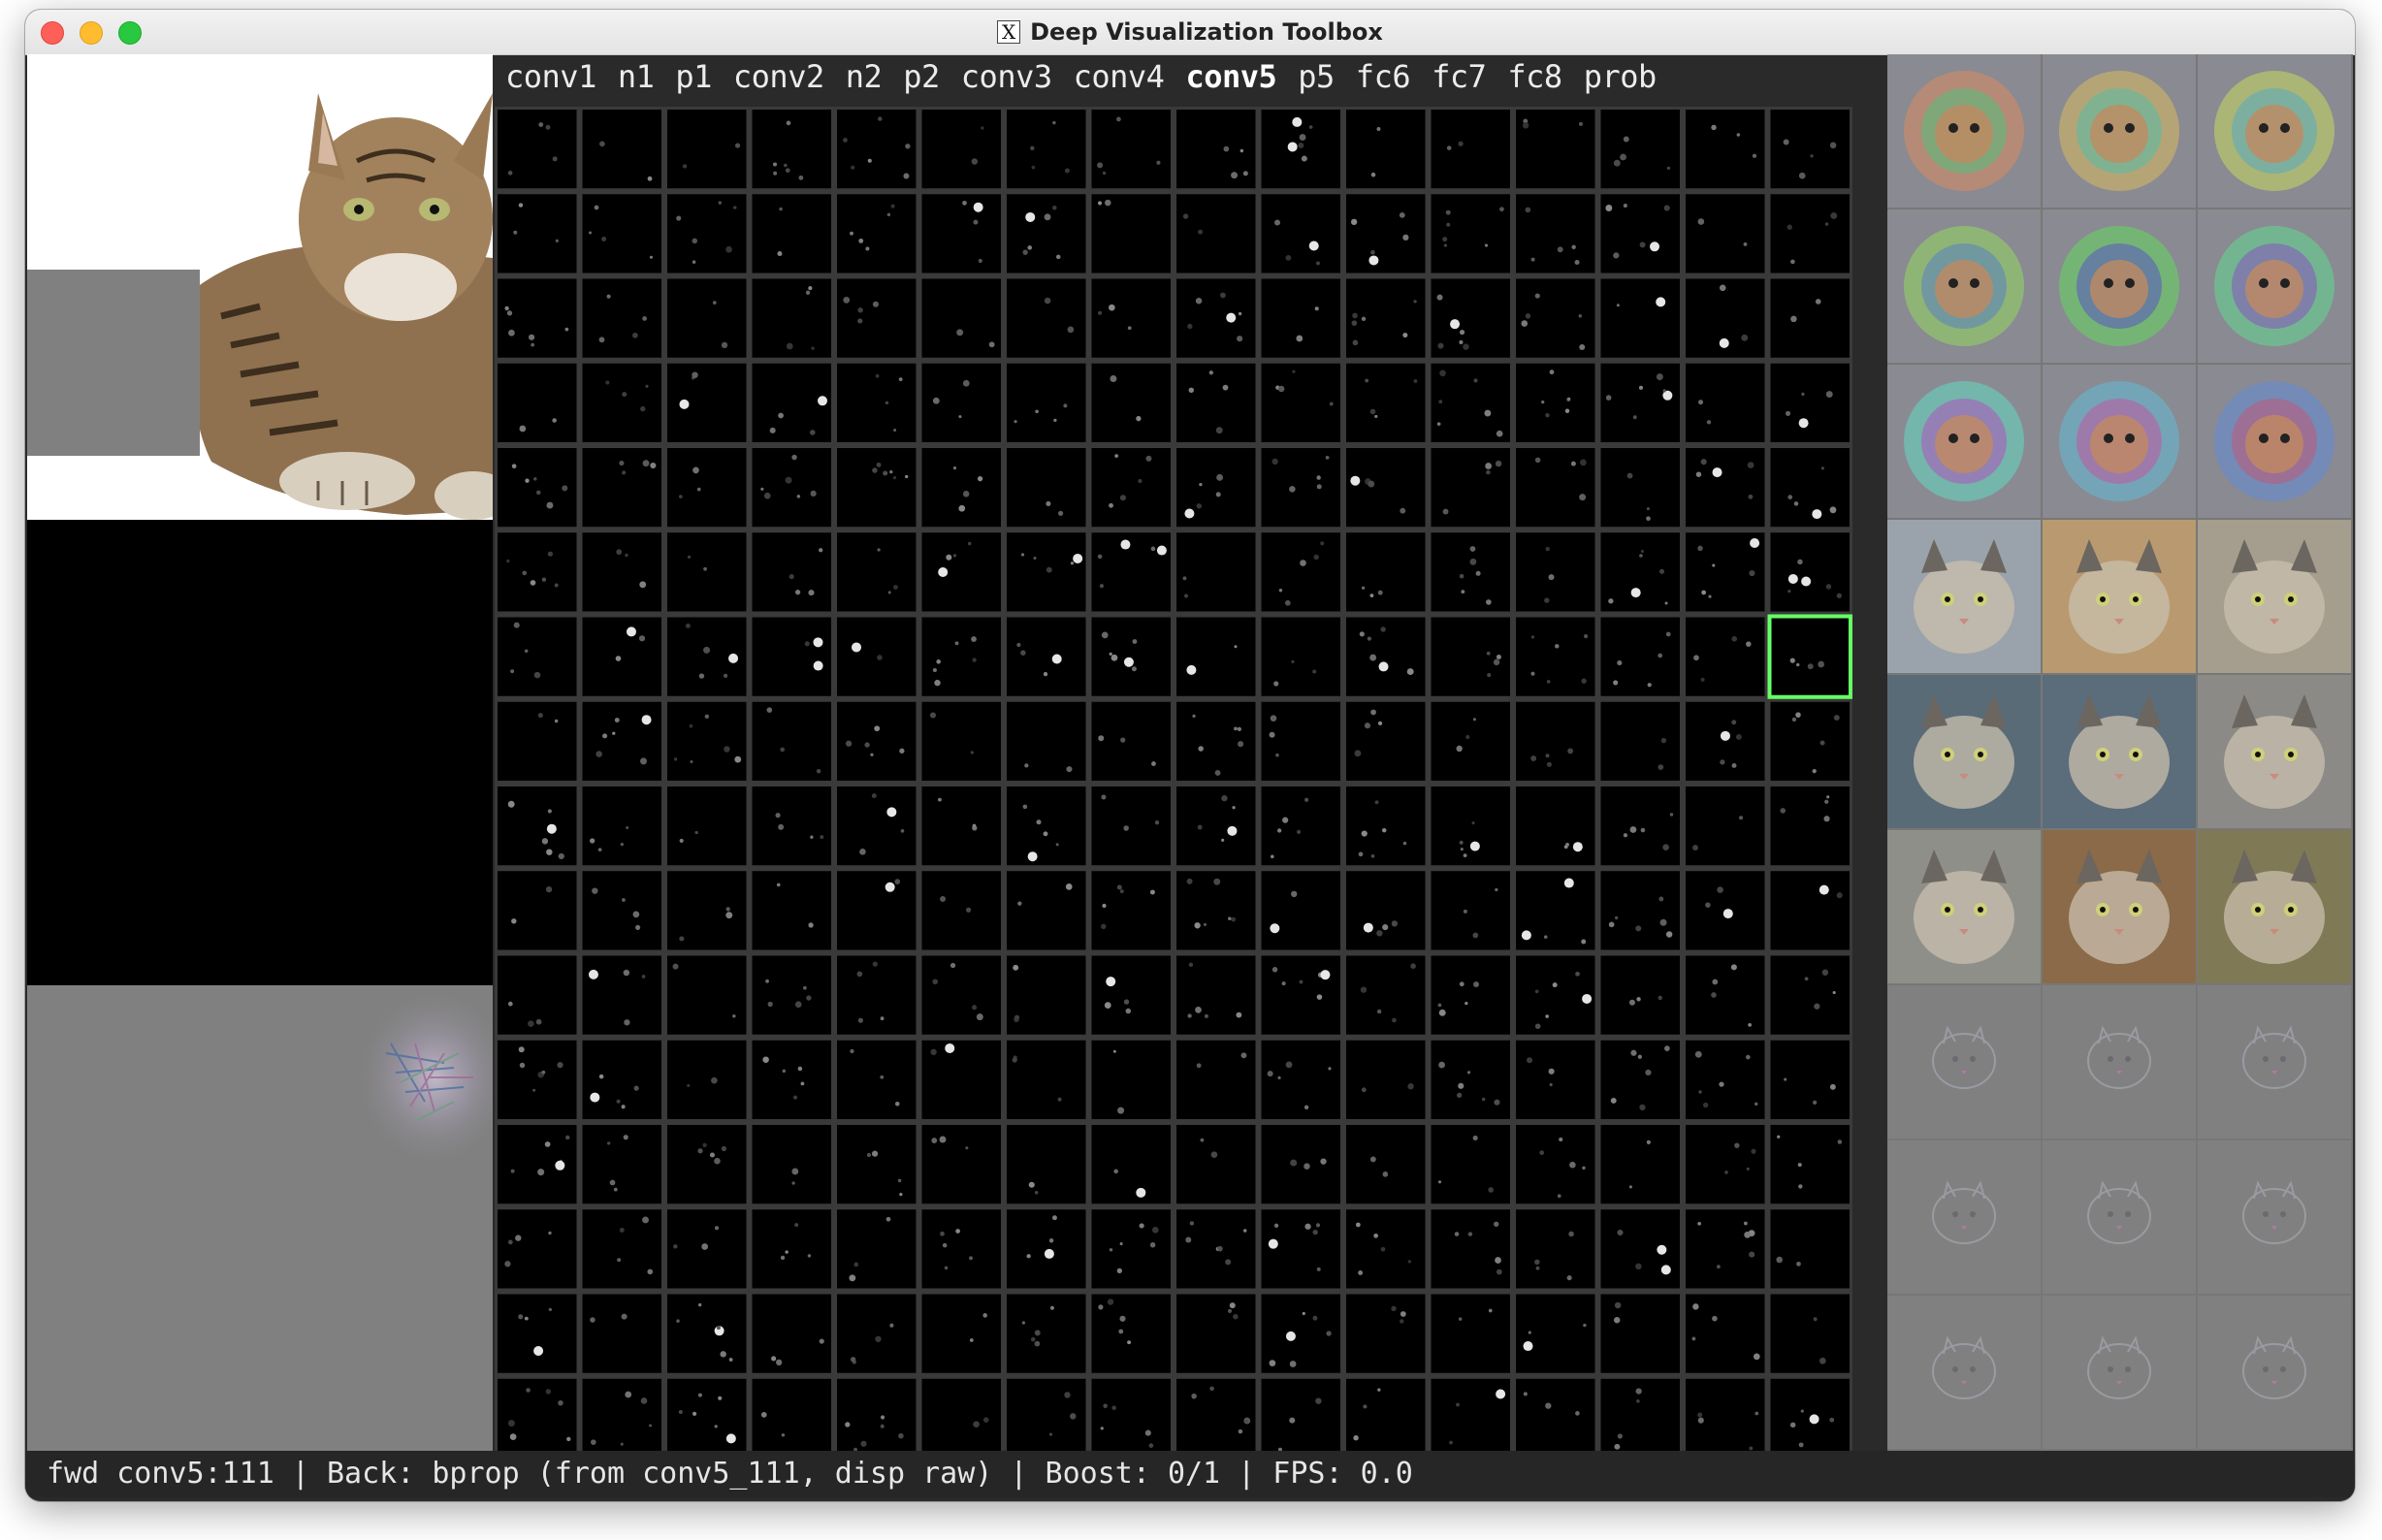 This screenshot has height=1540, width=2382. What do you see at coordinates (779, 78) in the screenshot?
I see `layer-tab-conv2: conv2` at bounding box center [779, 78].